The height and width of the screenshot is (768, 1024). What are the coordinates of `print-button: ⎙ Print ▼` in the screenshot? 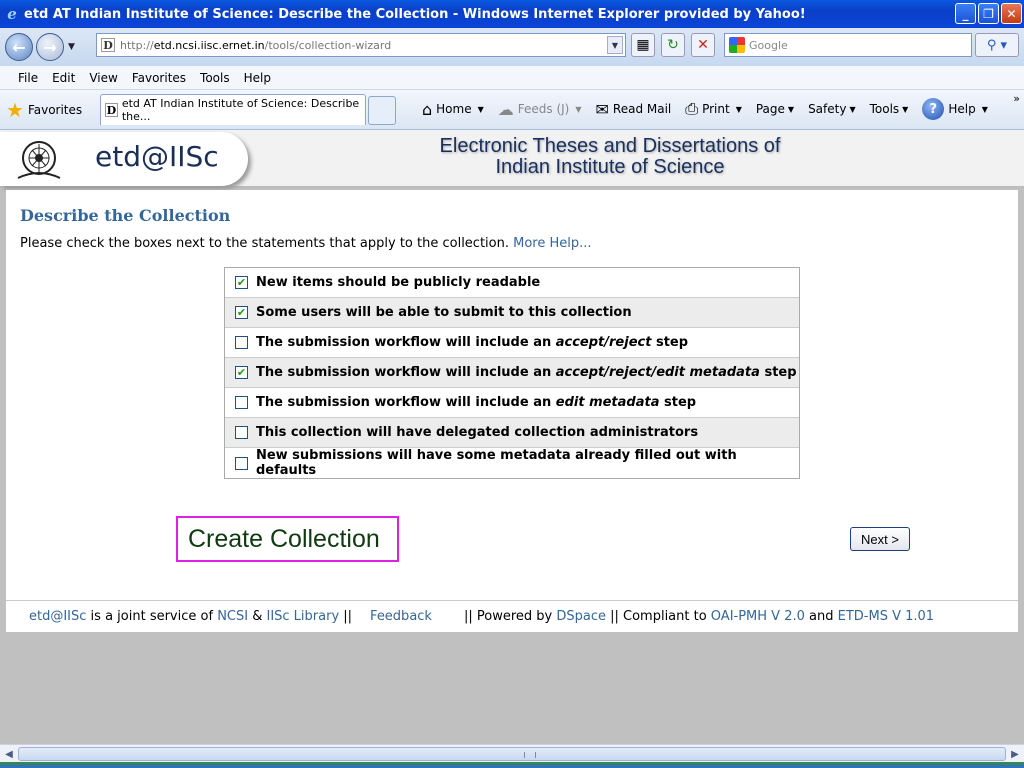 It's located at (713, 109).